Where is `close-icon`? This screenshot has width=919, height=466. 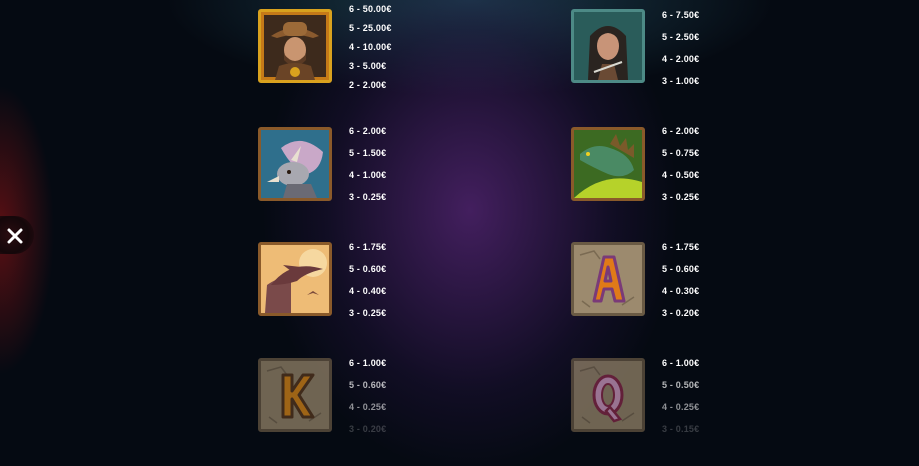
close-icon is located at coordinates (15, 236).